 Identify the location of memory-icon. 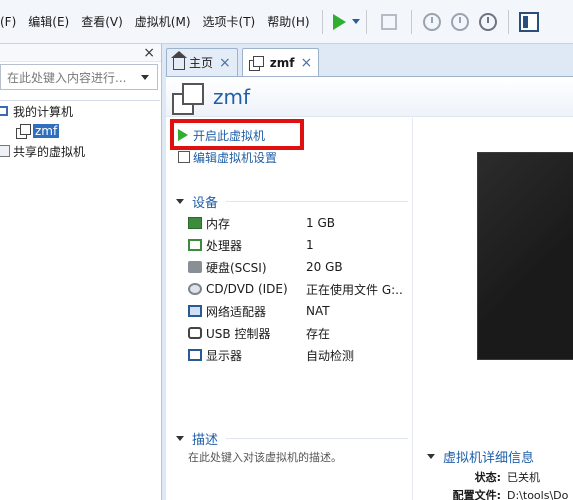
(195, 223).